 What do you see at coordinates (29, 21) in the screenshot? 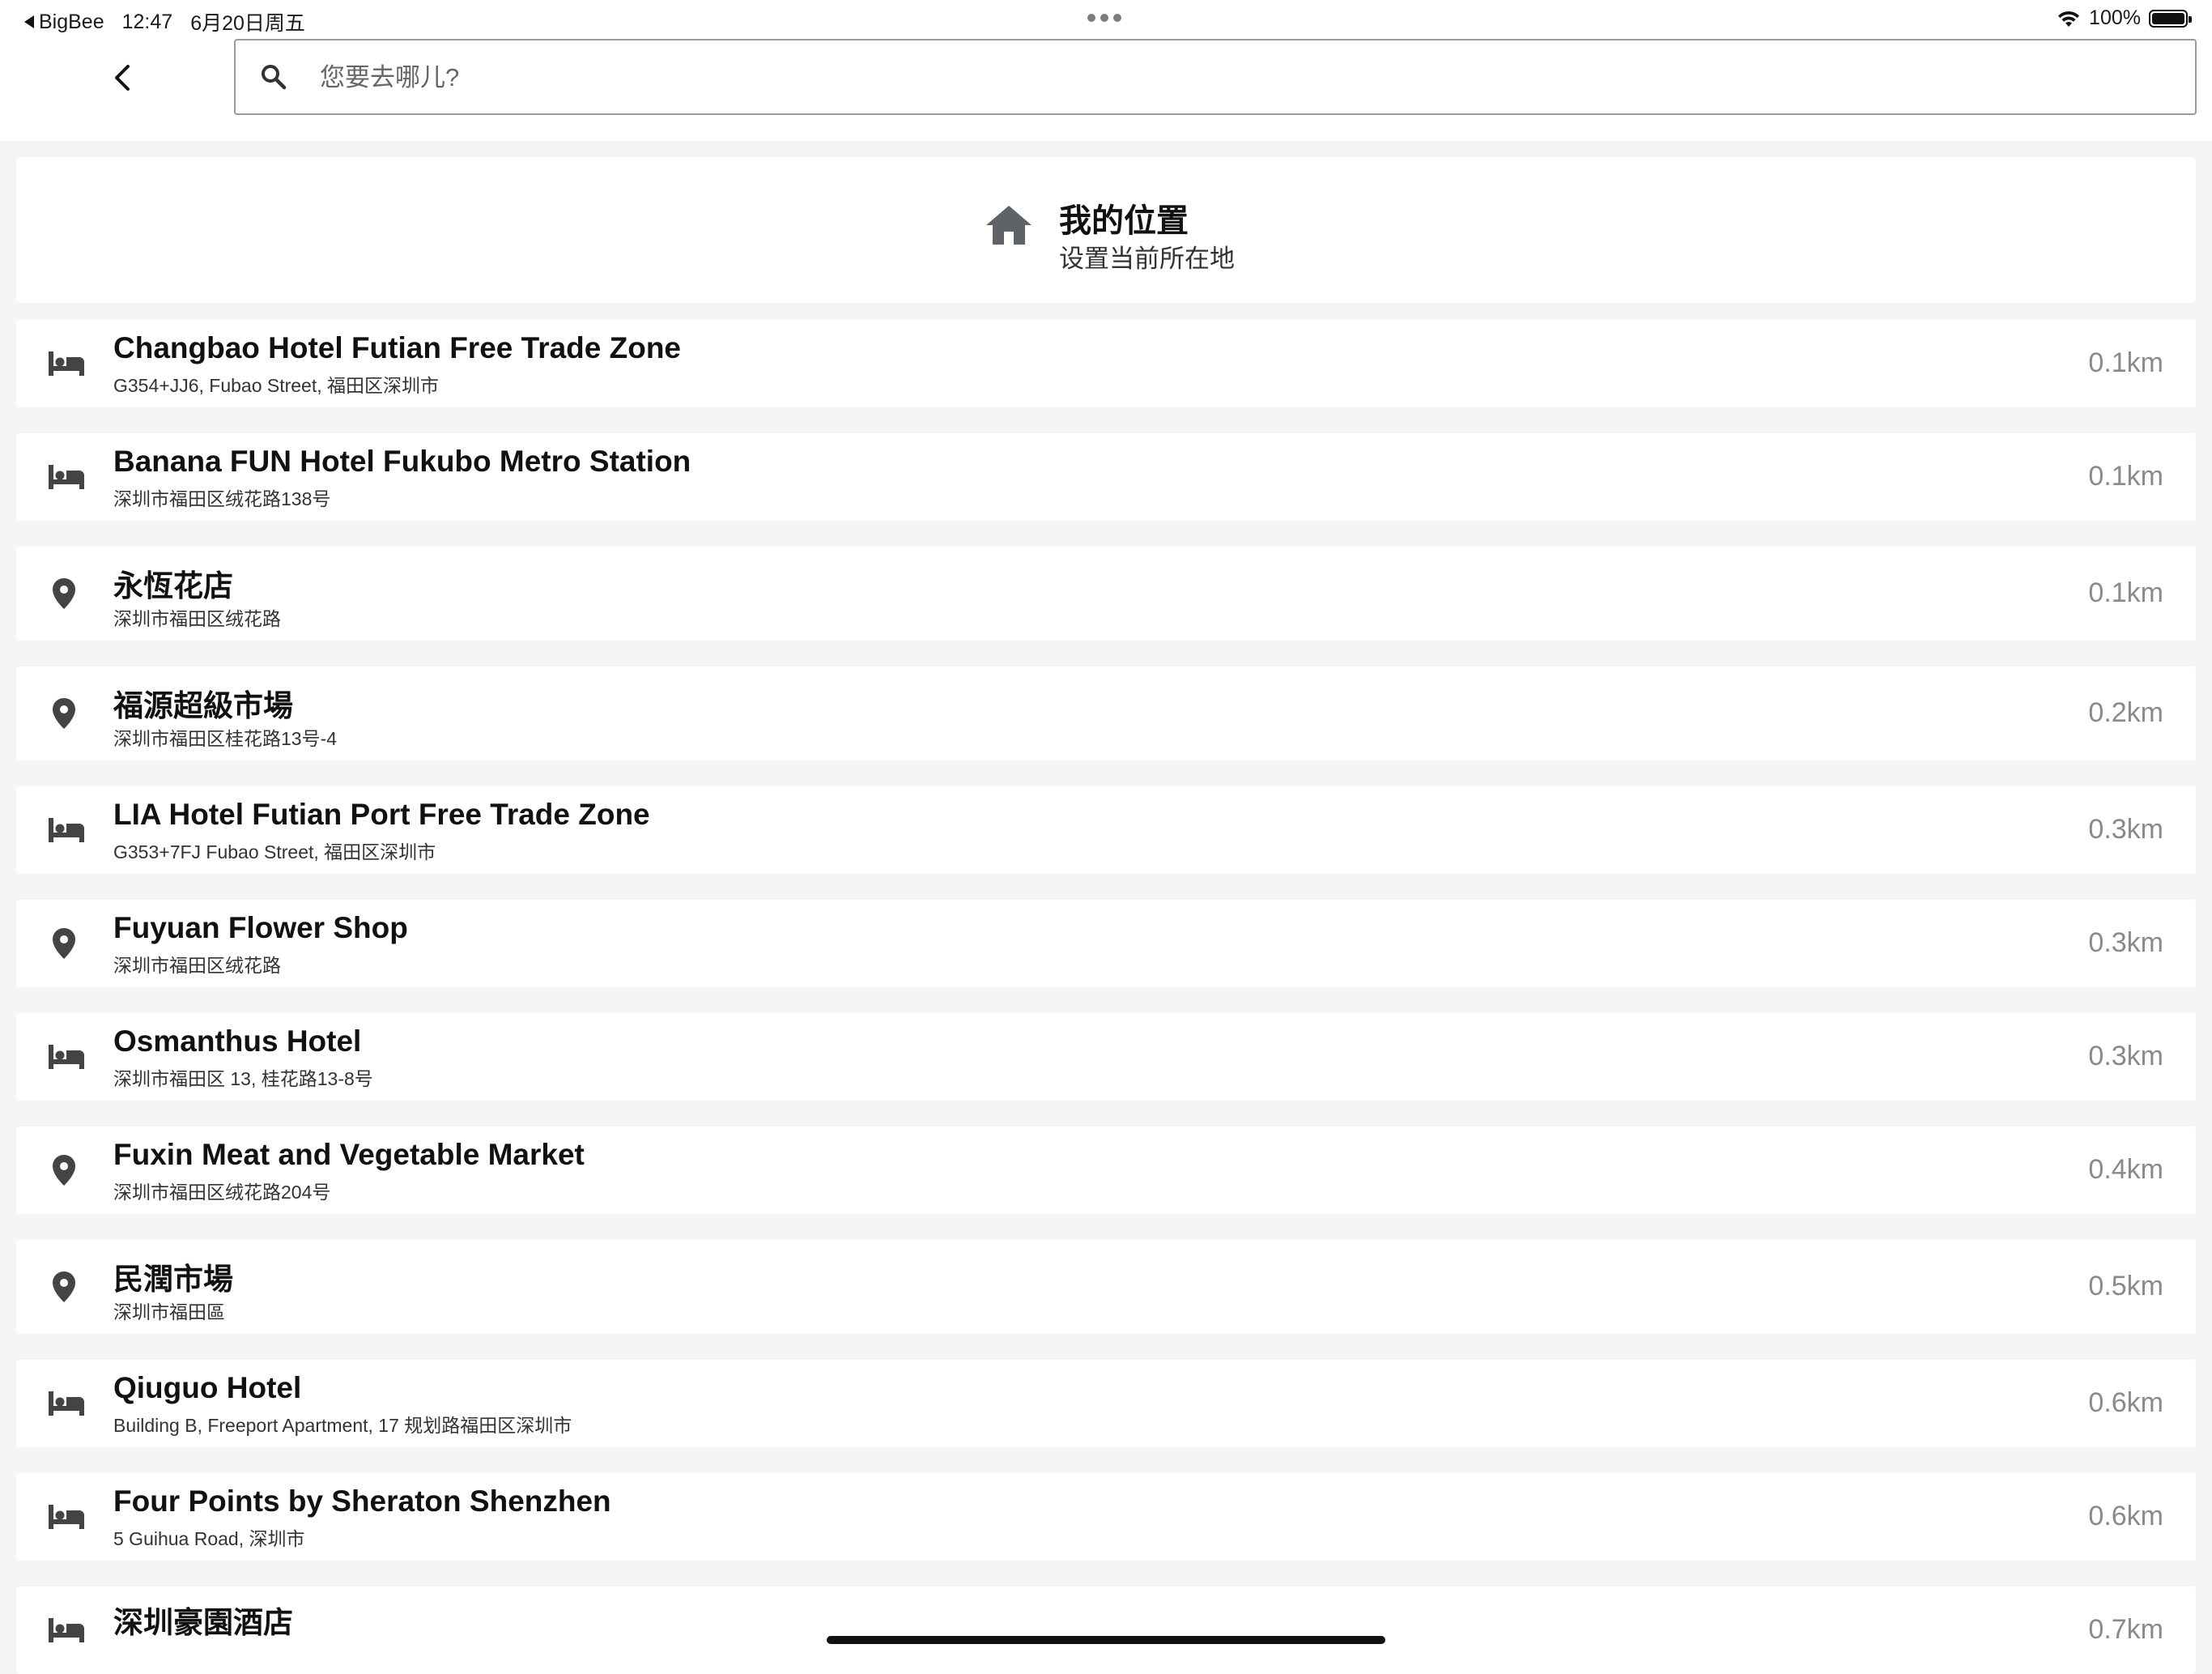
I see `back-triangle-icon` at bounding box center [29, 21].